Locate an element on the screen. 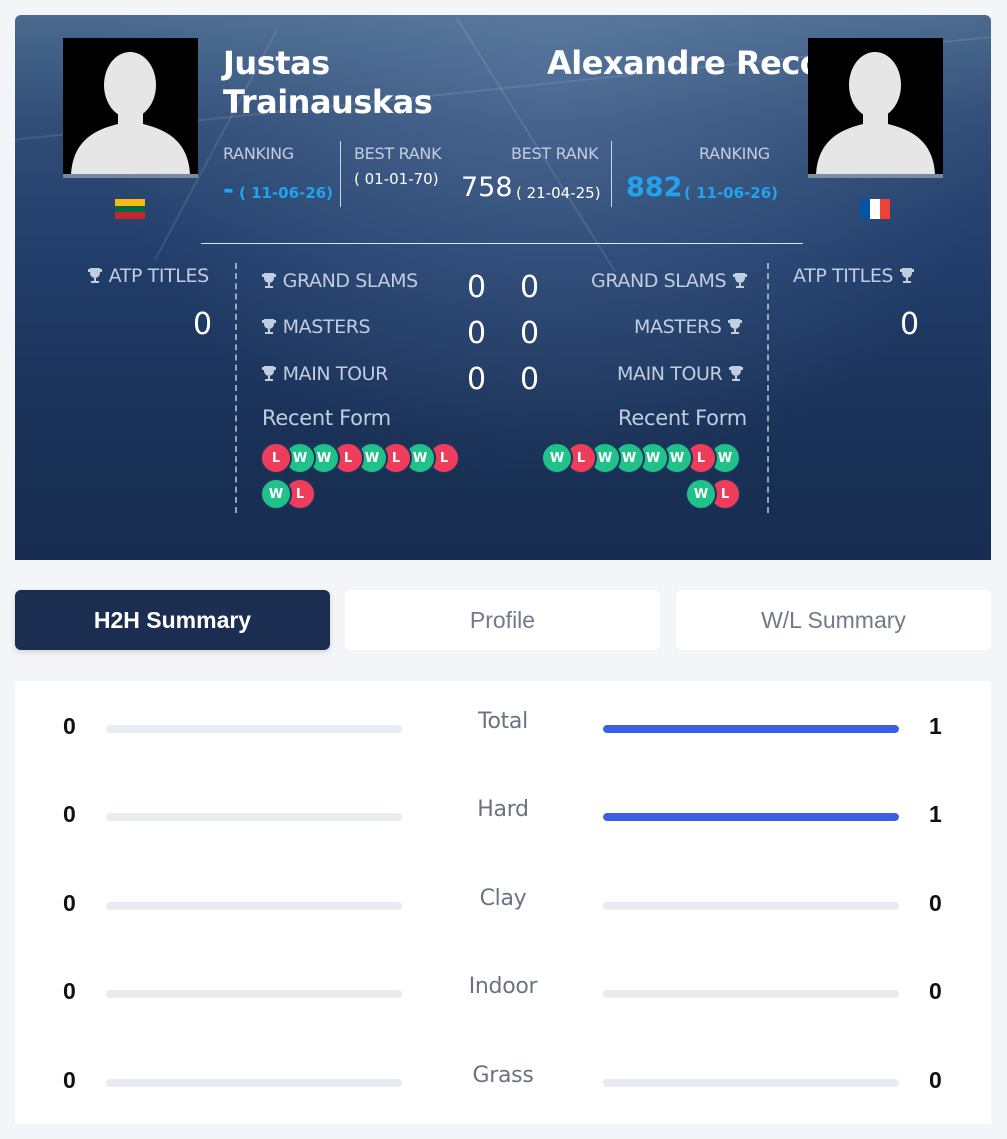  player2-main-tour: 0 is located at coordinates (530, 379).